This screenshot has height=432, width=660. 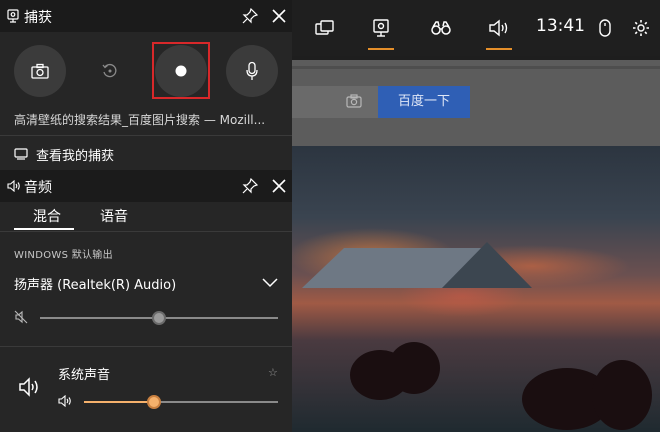 I want to click on record-last-button, so click(x=110, y=71).